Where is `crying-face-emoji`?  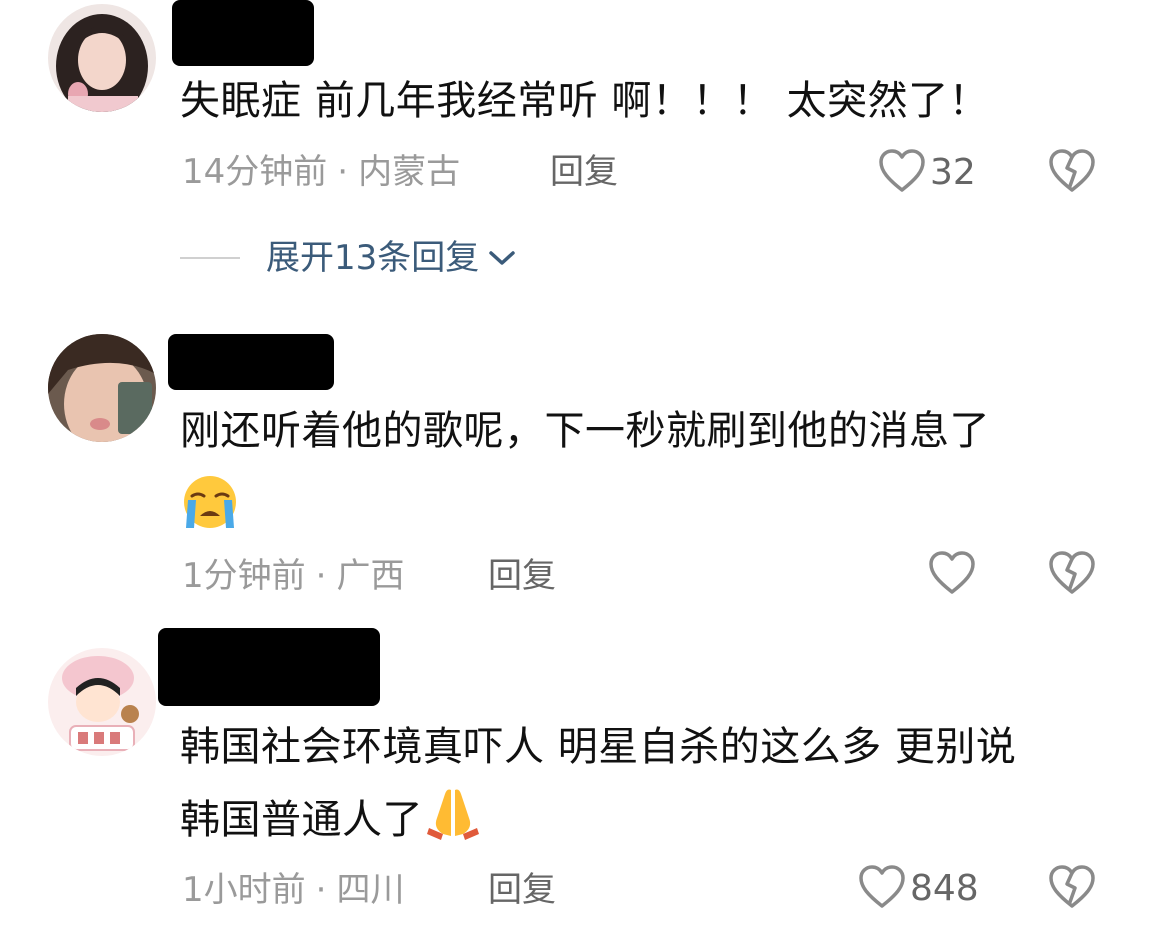 crying-face-emoji is located at coordinates (210, 504).